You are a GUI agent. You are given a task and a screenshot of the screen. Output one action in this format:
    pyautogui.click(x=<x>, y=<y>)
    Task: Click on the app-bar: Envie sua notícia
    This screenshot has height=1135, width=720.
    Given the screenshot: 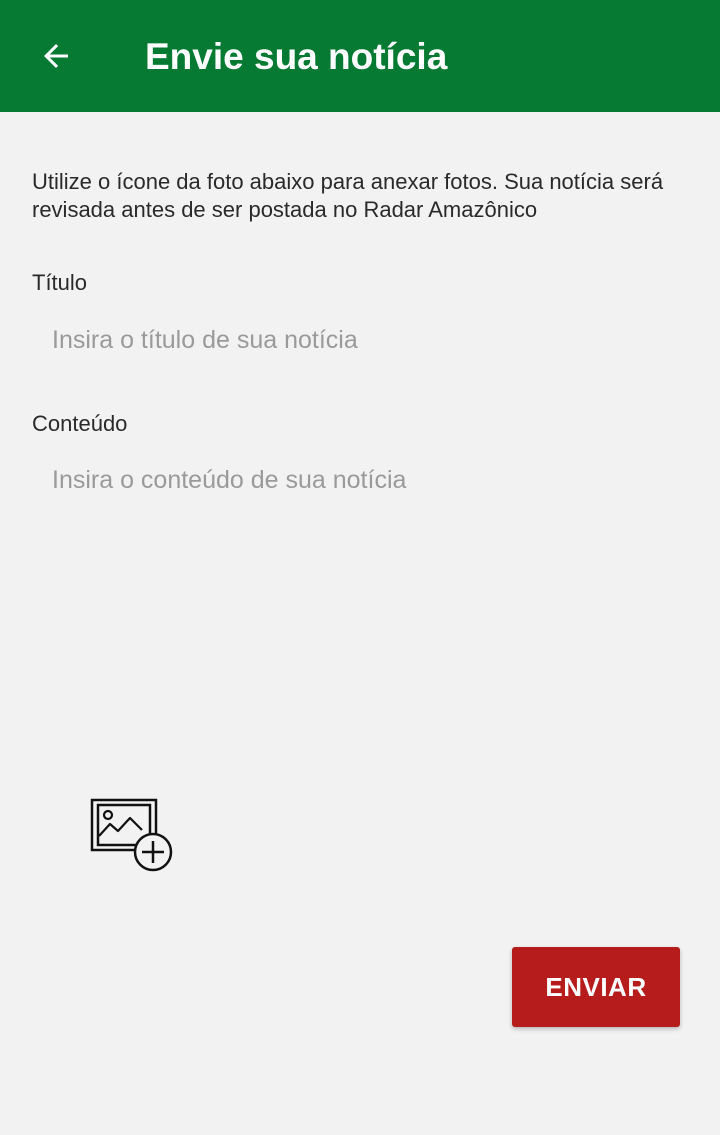 What is the action you would take?
    pyautogui.click(x=360, y=56)
    